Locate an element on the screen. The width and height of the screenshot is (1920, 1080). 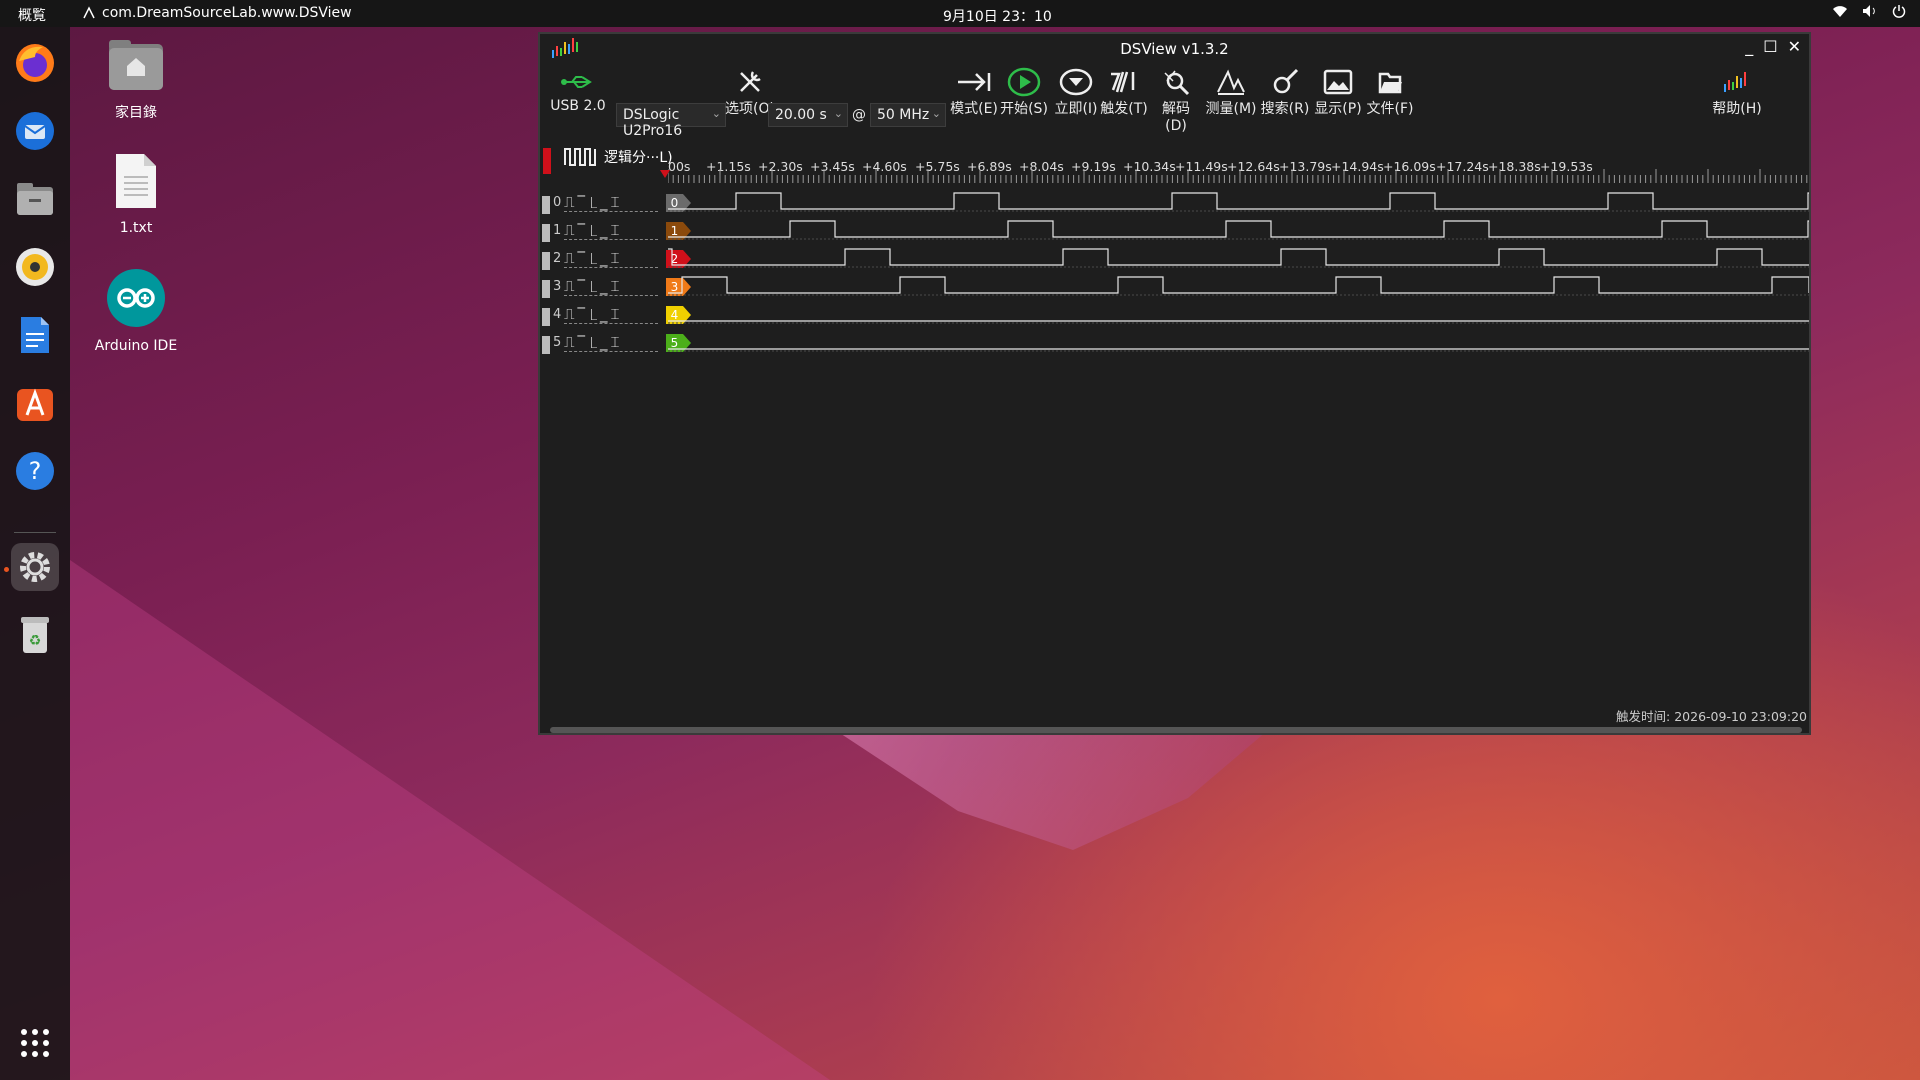
ruler-ticks is located at coordinates (1238, 176).